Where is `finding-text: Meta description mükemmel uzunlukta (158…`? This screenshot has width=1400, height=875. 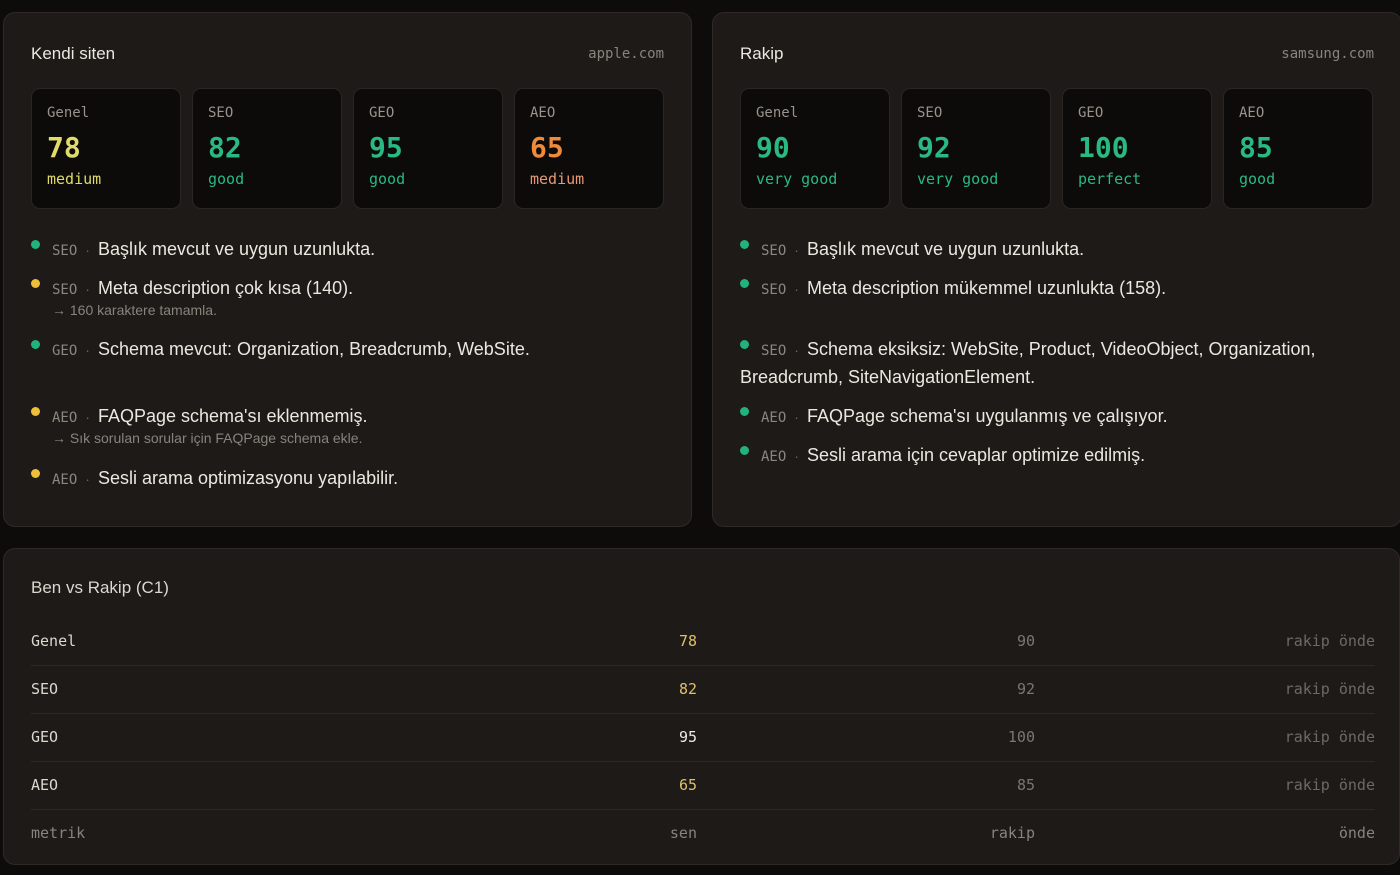 finding-text: Meta description mükemmel uzunlukta (158… is located at coordinates (986, 288).